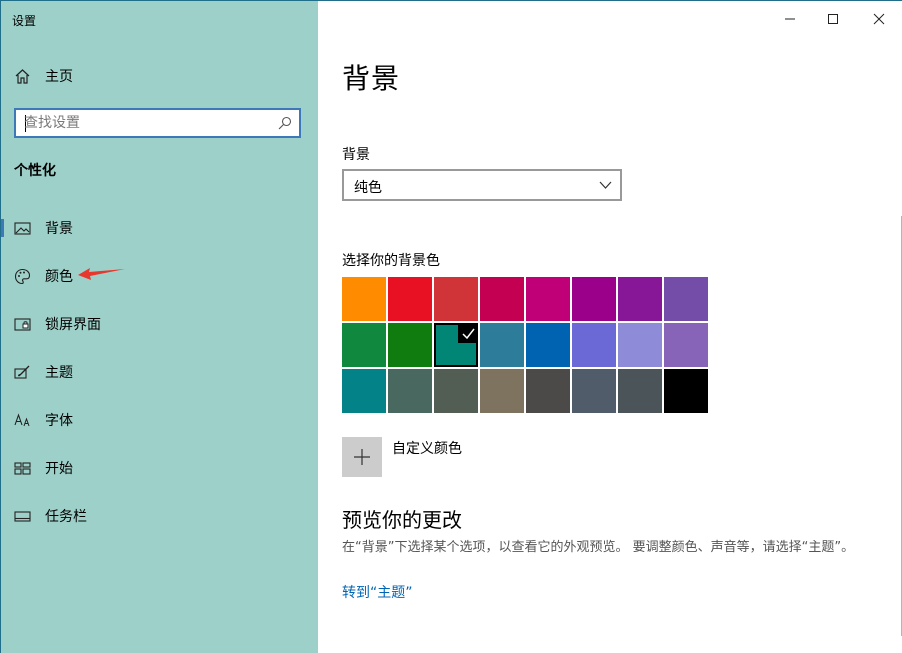 This screenshot has width=902, height=653. What do you see at coordinates (59, 421) in the screenshot?
I see `sidebar-item-label: 字体` at bounding box center [59, 421].